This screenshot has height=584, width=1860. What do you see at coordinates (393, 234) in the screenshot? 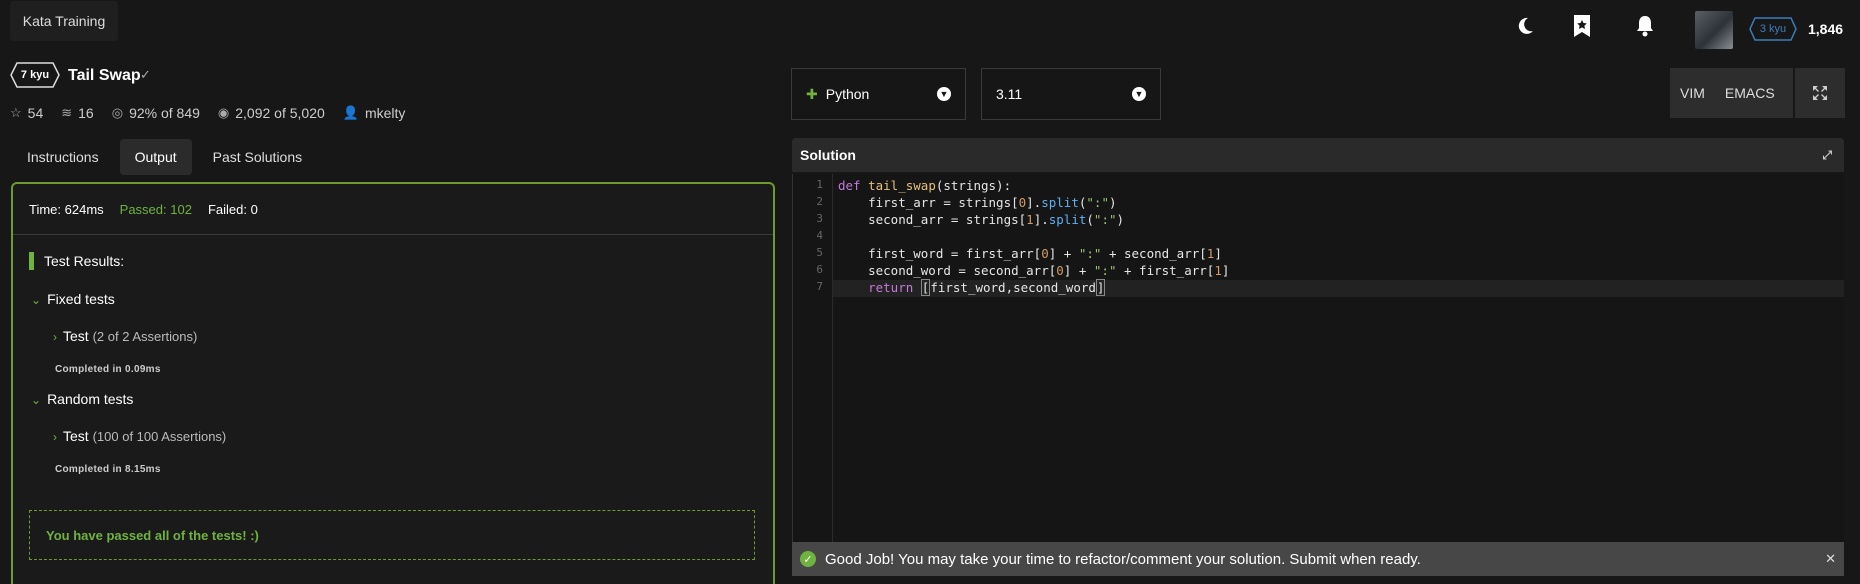
I see `divider` at bounding box center [393, 234].